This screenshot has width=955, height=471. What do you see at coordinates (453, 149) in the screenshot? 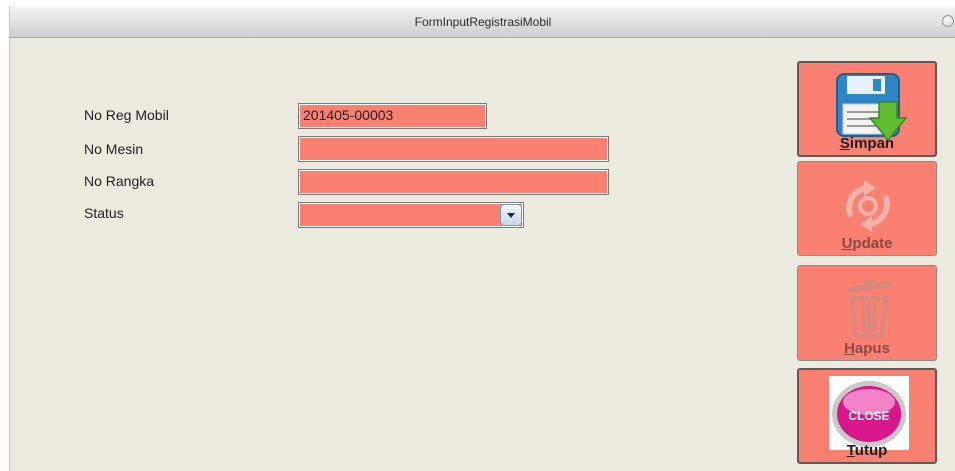
I see `no-mesin-field` at bounding box center [453, 149].